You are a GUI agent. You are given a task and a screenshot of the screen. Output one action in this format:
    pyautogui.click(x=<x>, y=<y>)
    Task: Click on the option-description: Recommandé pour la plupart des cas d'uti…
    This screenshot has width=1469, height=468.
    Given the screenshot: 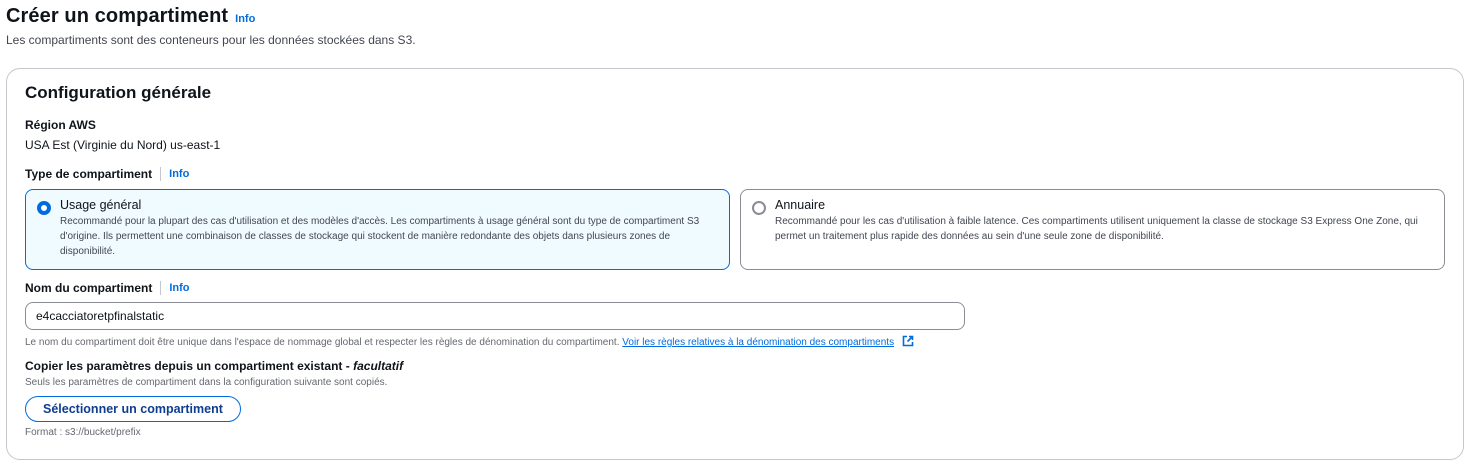 What is the action you would take?
    pyautogui.click(x=380, y=236)
    